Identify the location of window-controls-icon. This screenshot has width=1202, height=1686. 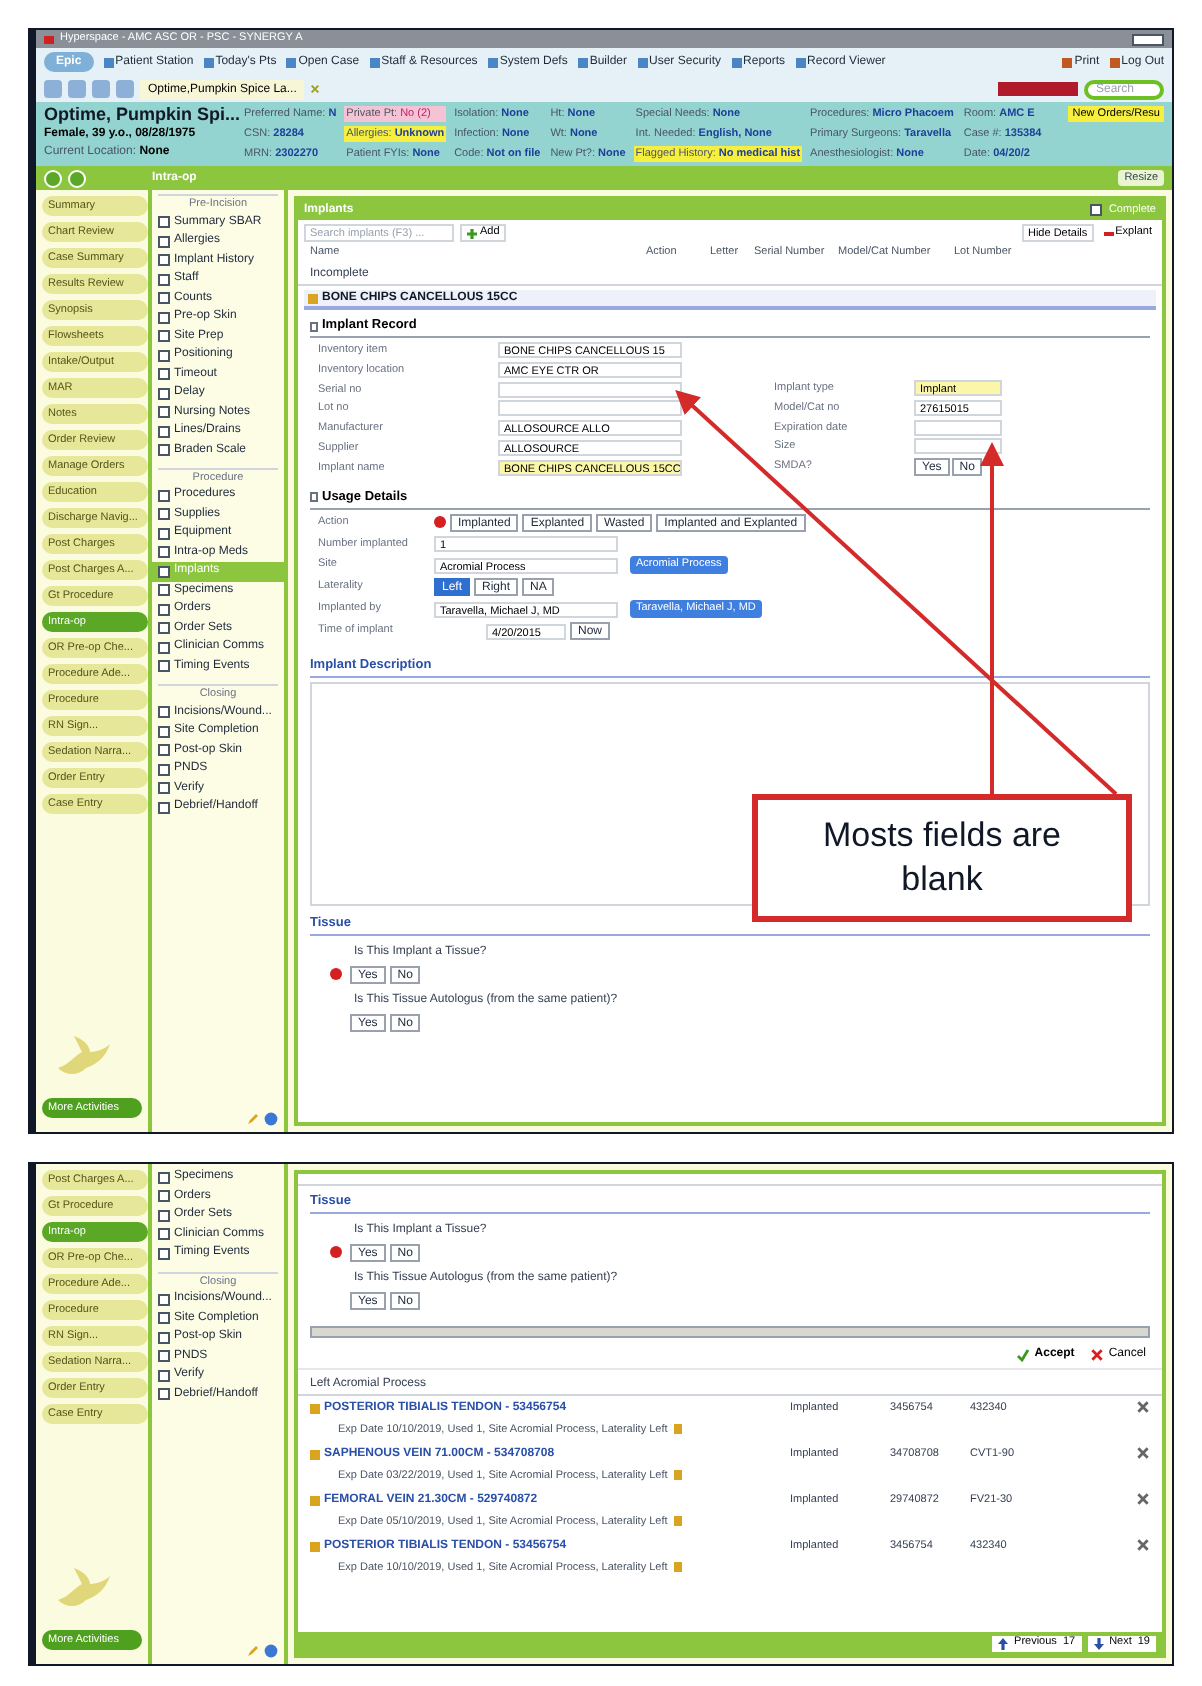
(1148, 39).